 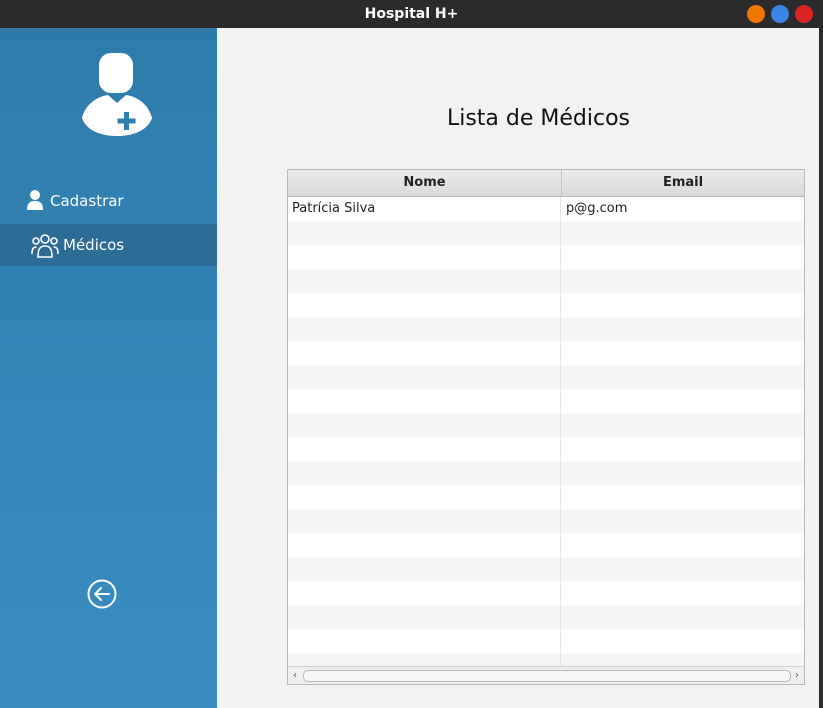 What do you see at coordinates (102, 594) in the screenshot?
I see `back-arrow-circle-icon` at bounding box center [102, 594].